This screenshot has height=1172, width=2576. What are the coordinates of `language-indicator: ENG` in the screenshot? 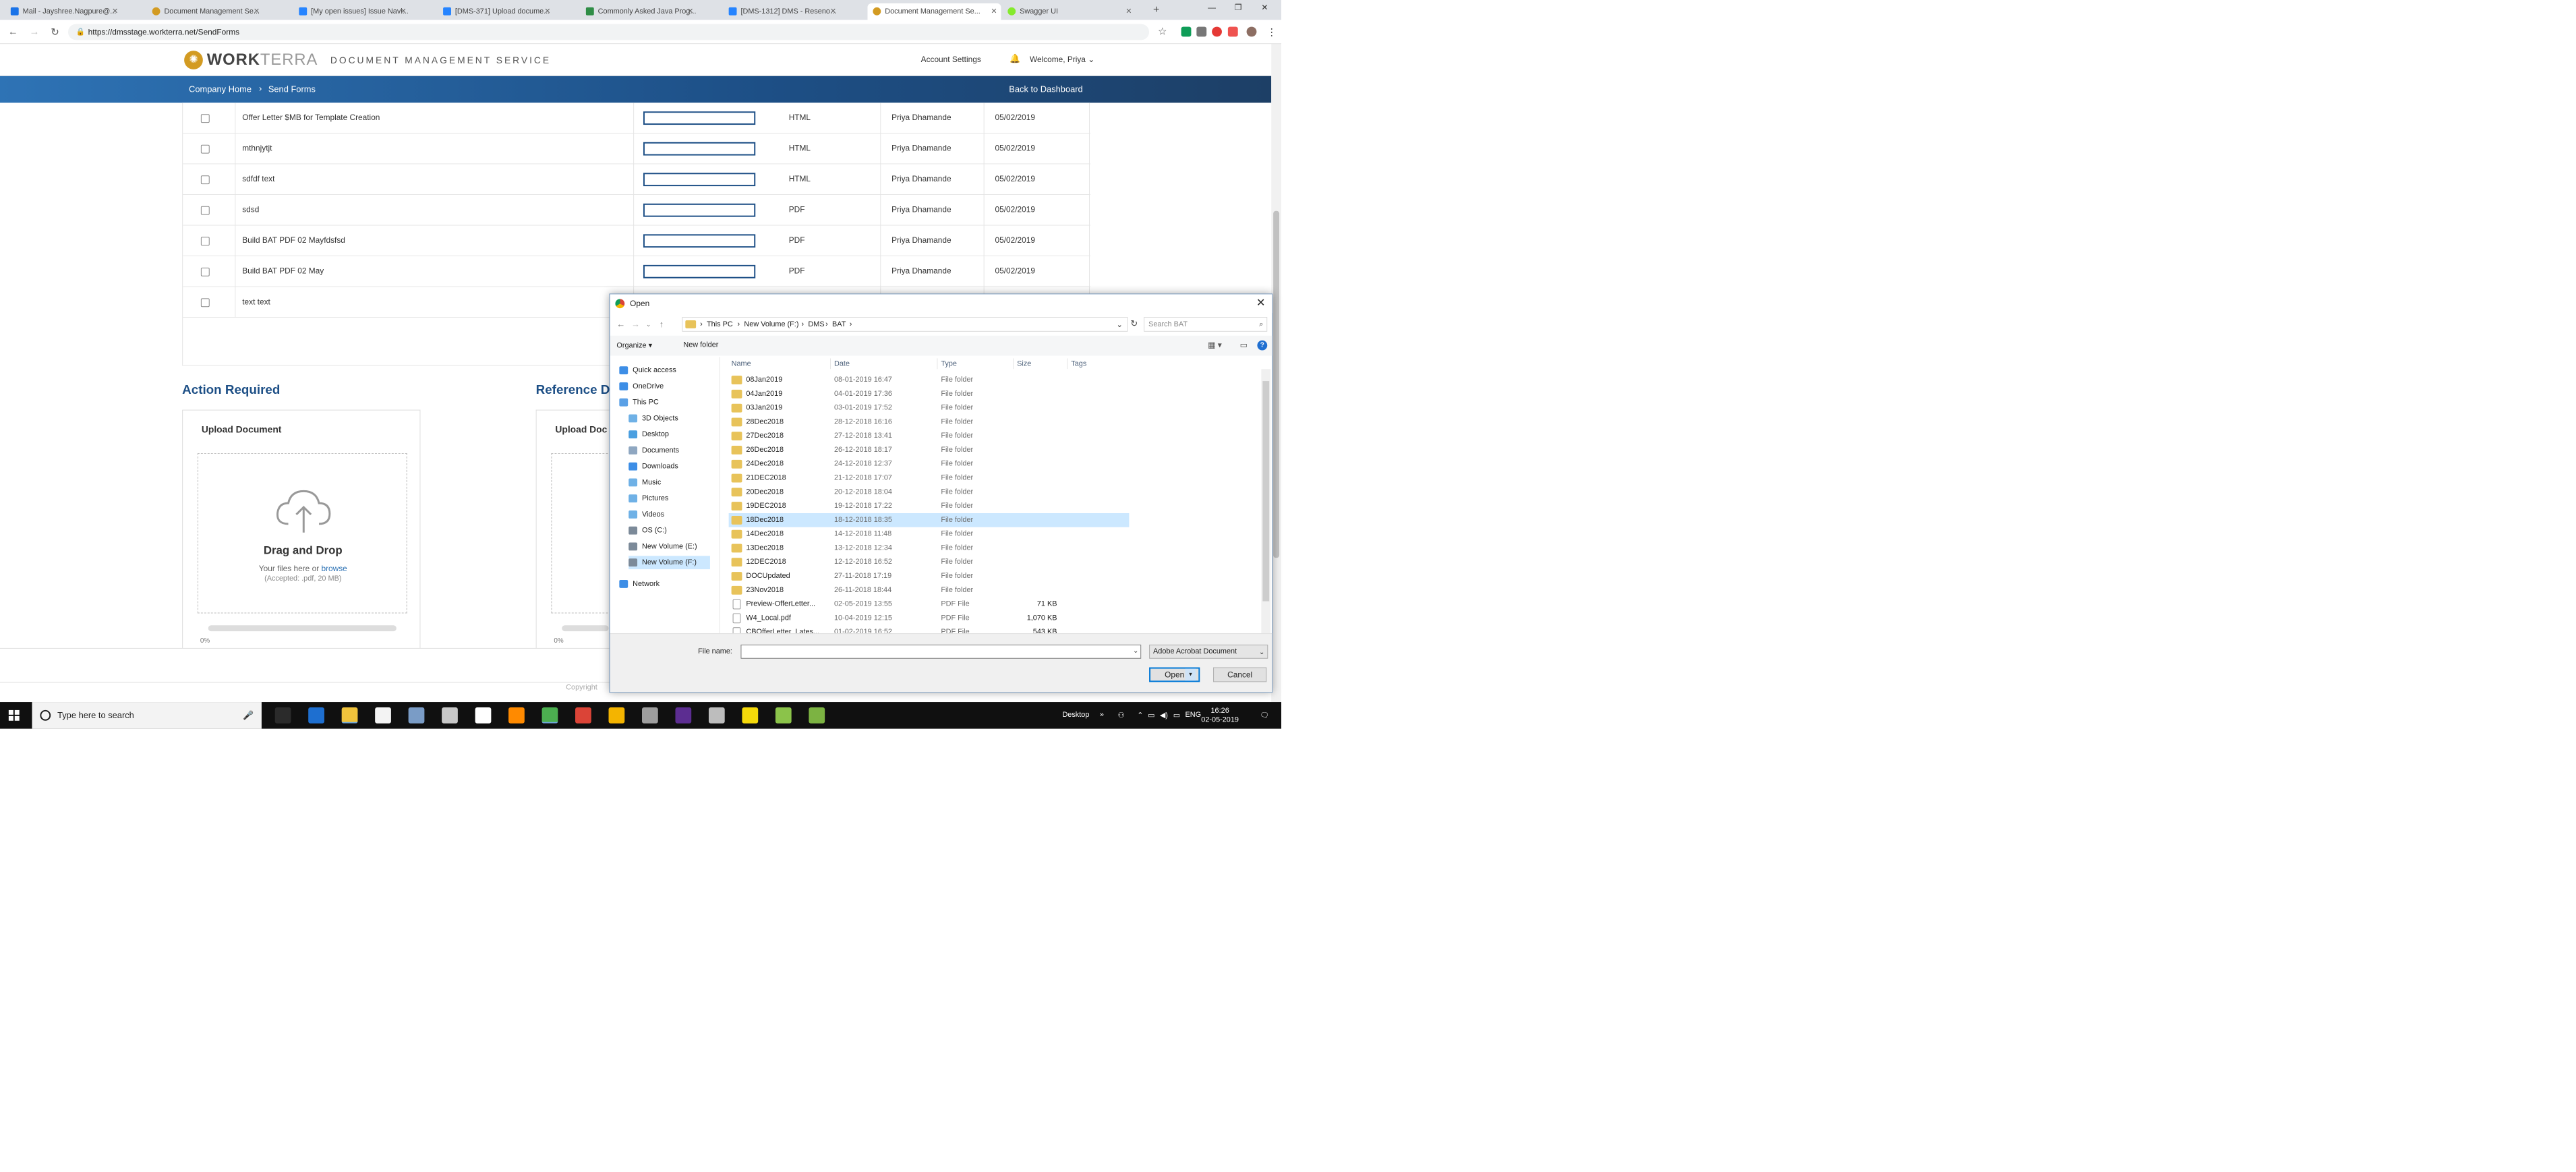 It's located at (1194, 715).